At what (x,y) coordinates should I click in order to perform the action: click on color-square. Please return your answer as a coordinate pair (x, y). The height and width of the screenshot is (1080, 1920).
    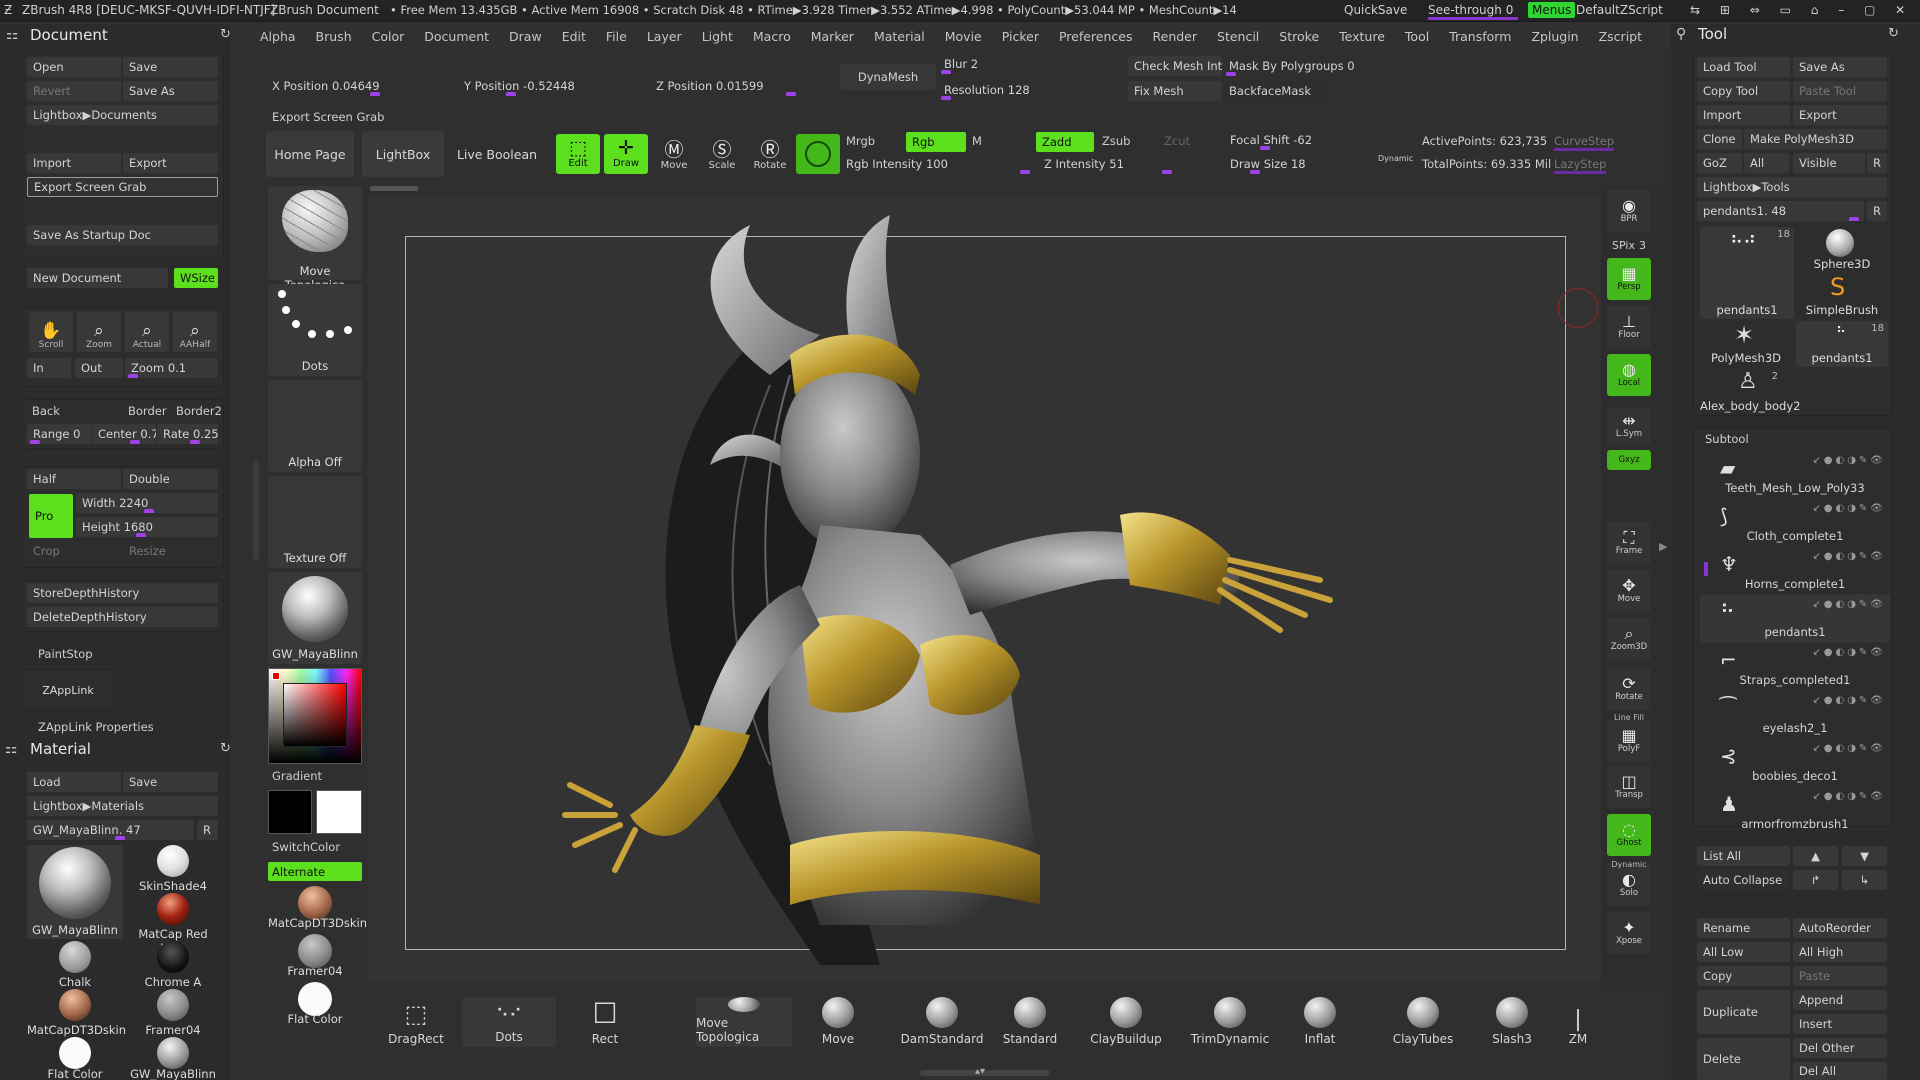
    Looking at the image, I should click on (315, 715).